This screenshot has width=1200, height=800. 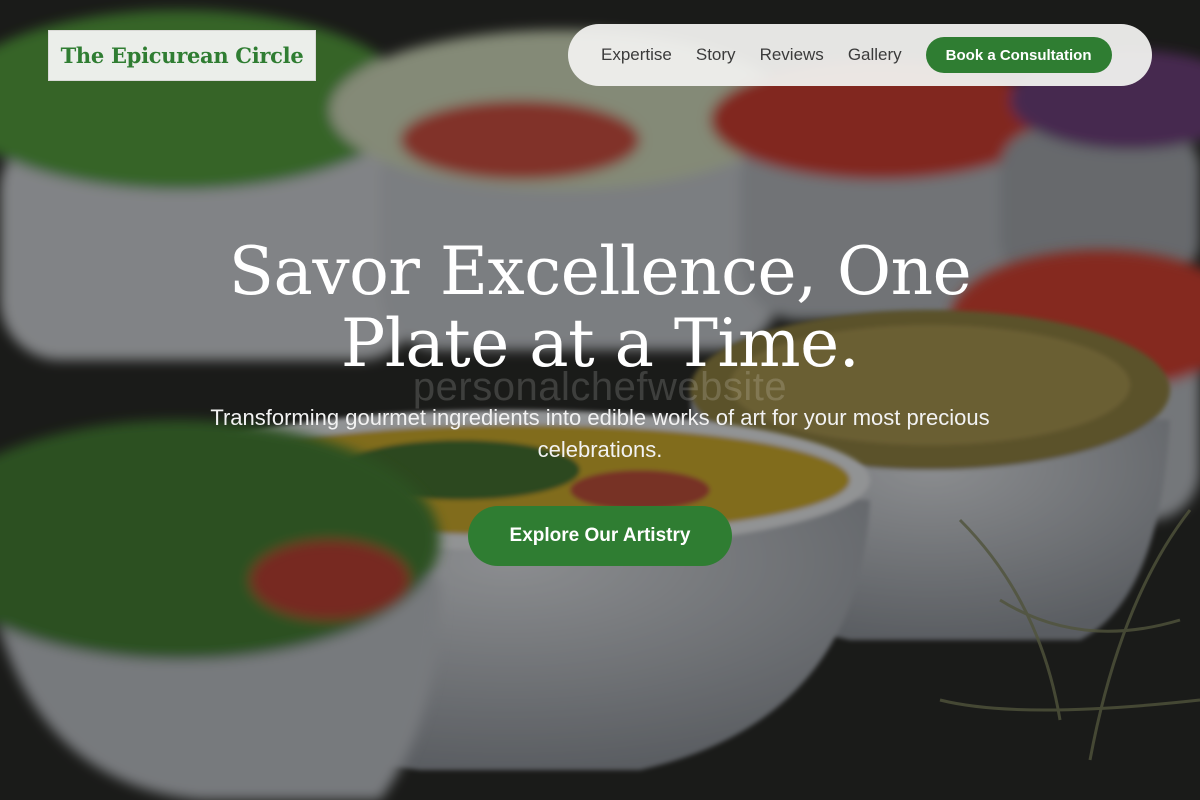 I want to click on nav-link-reviews: Reviews, so click(x=792, y=55).